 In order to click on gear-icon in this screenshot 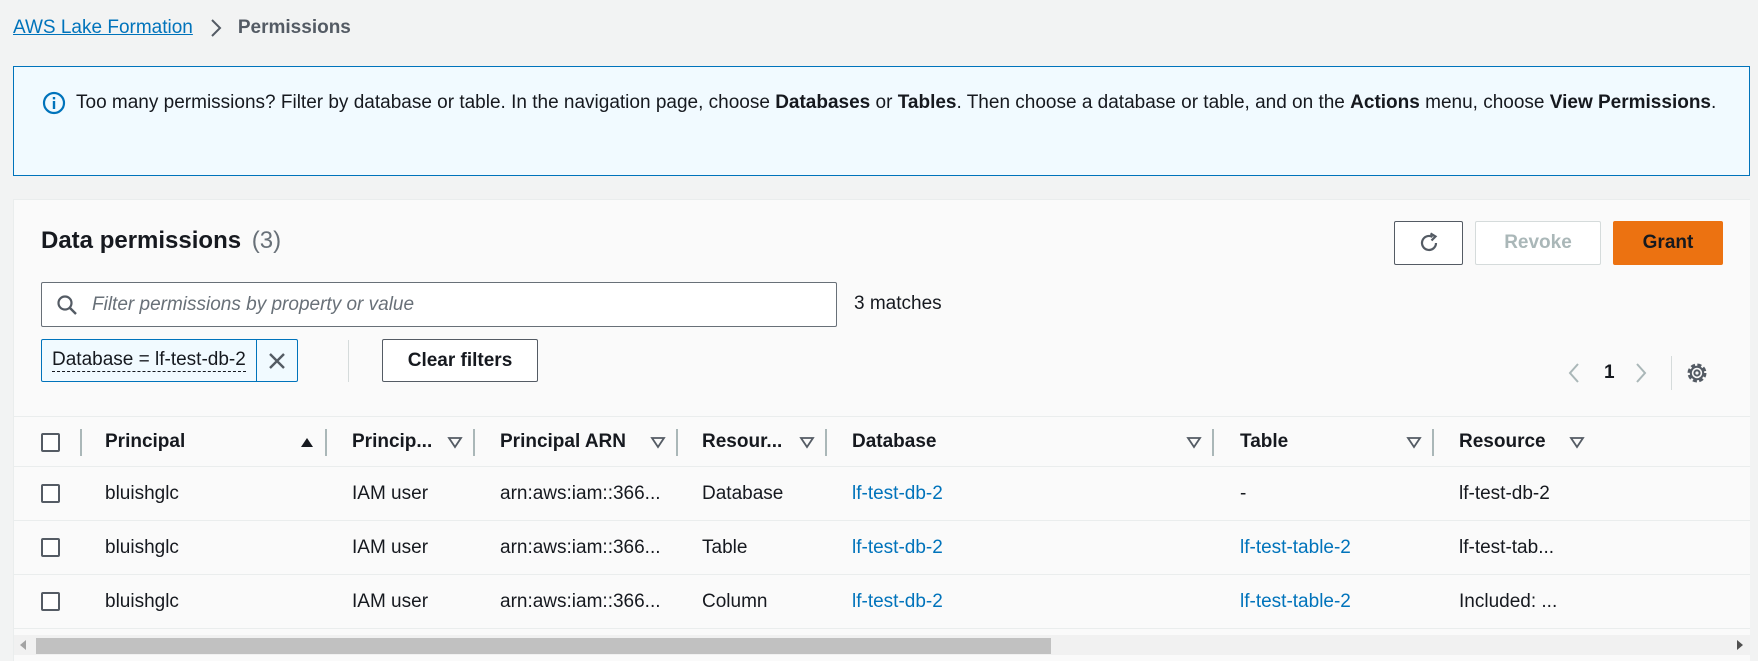, I will do `click(1697, 373)`.